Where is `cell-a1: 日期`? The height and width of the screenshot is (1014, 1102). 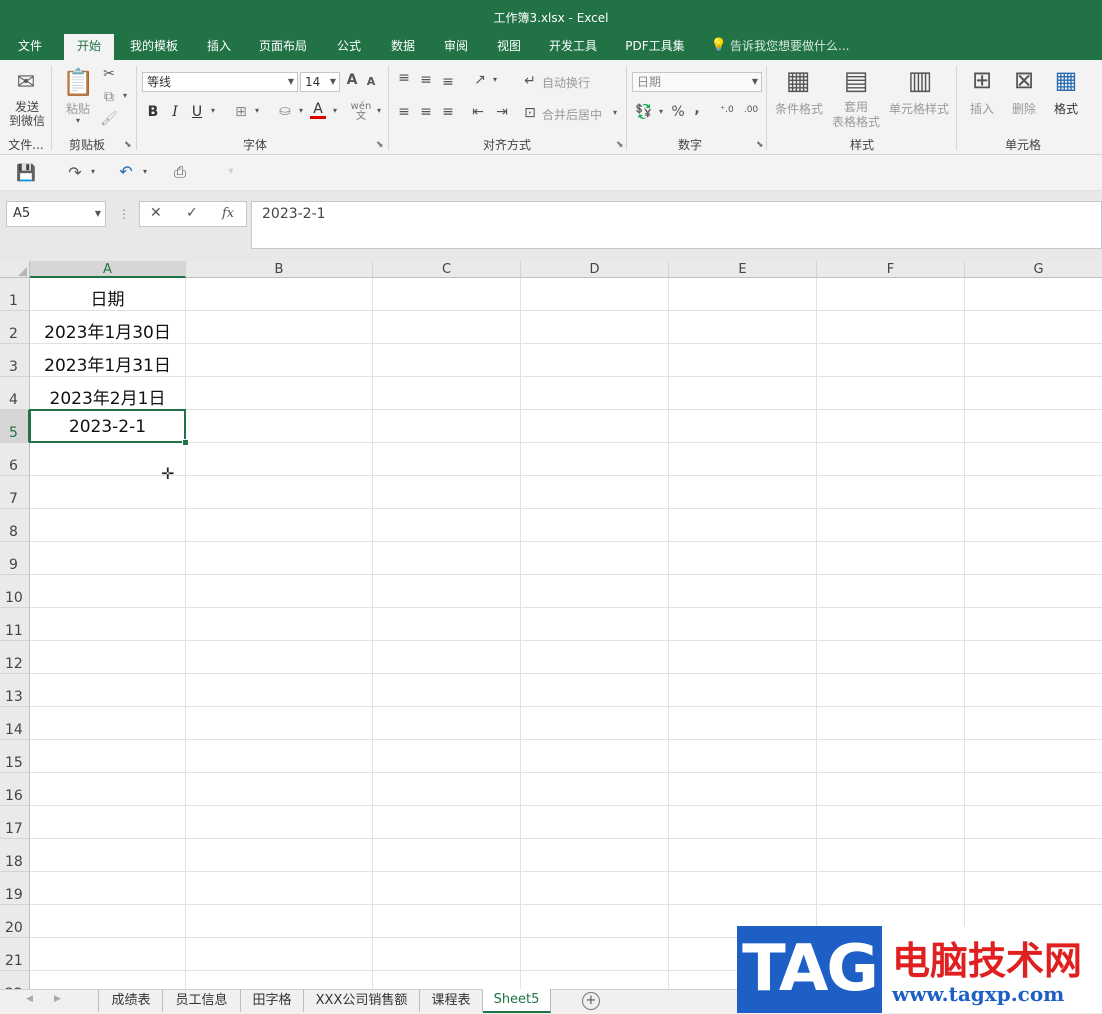 cell-a1: 日期 is located at coordinates (107, 297).